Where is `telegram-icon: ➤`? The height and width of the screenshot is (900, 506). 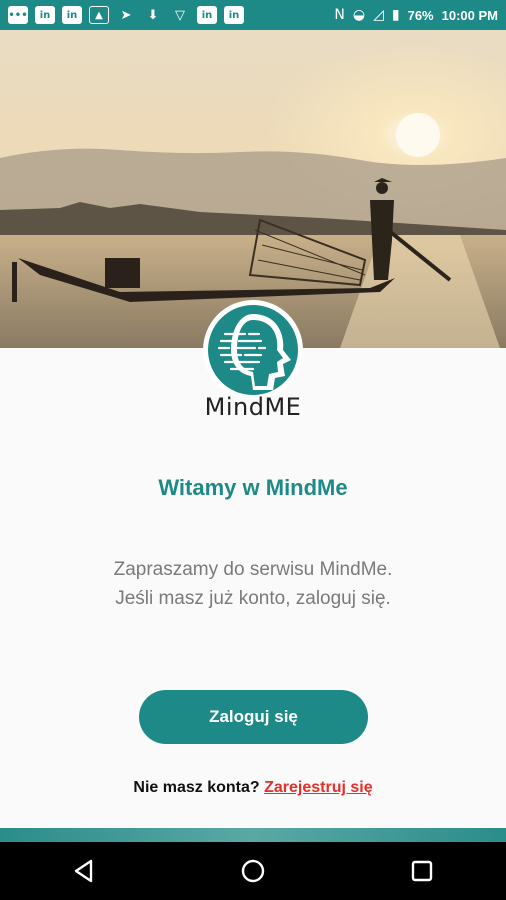 telegram-icon: ➤ is located at coordinates (126, 15).